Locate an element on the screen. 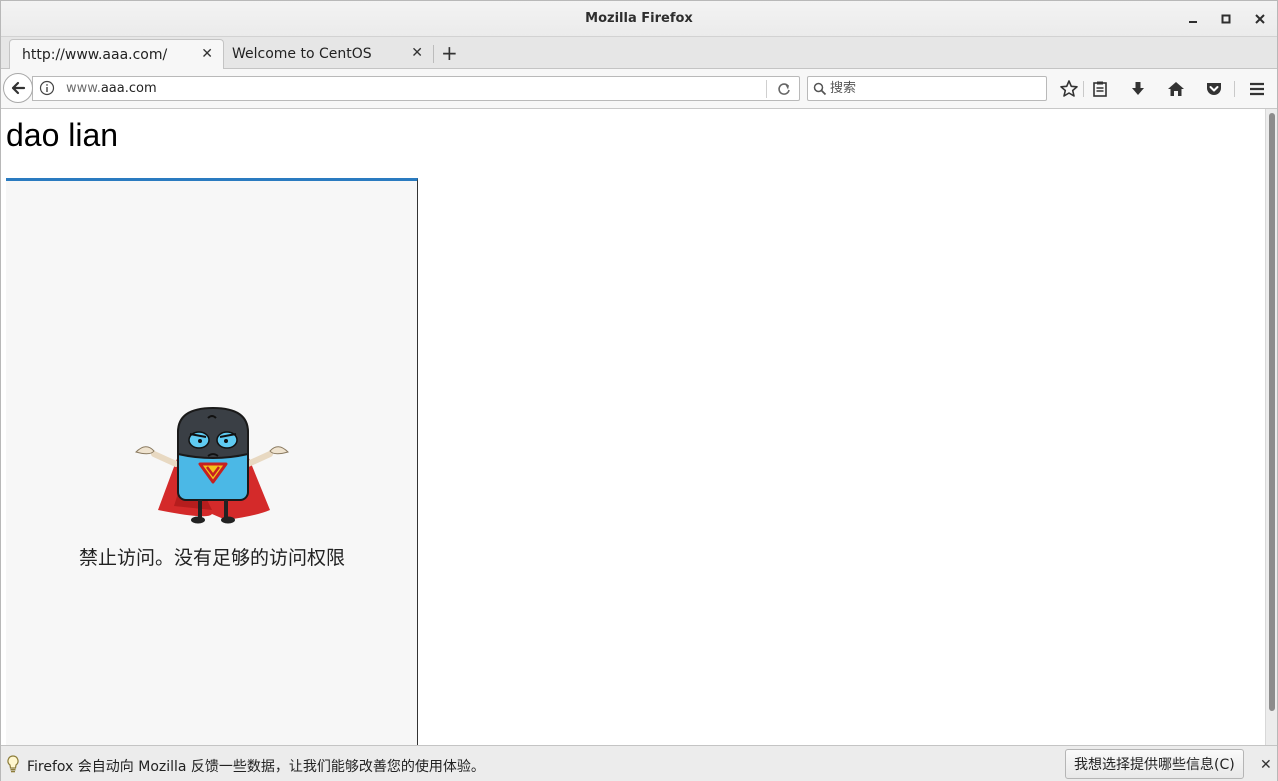  mascot-illustration is located at coordinates (212, 465).